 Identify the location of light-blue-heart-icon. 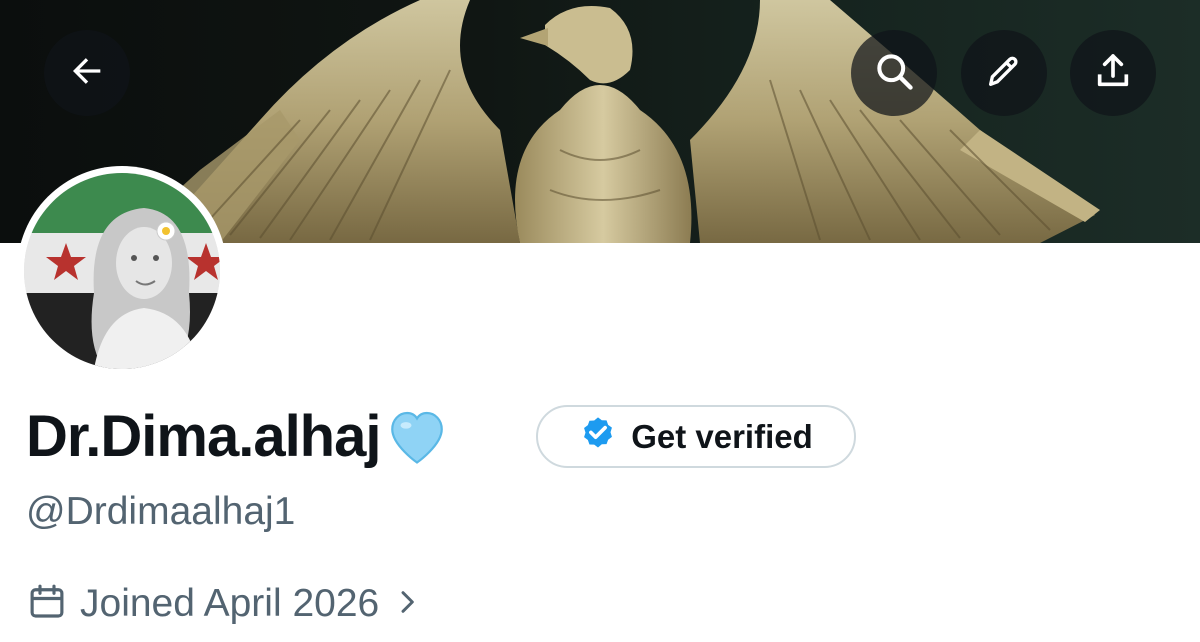
(417, 437).